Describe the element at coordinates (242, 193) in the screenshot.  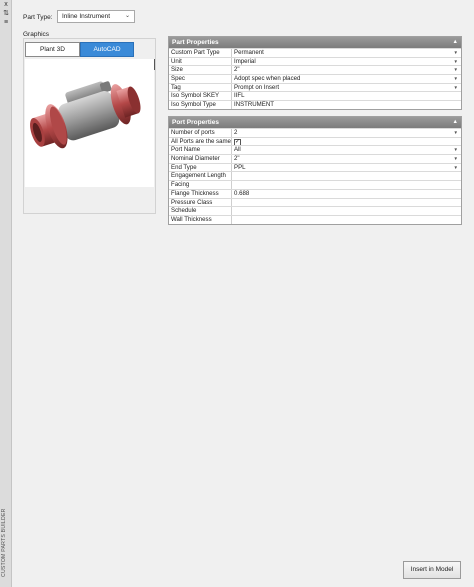
I see `property-value-text: 0.688` at that location.